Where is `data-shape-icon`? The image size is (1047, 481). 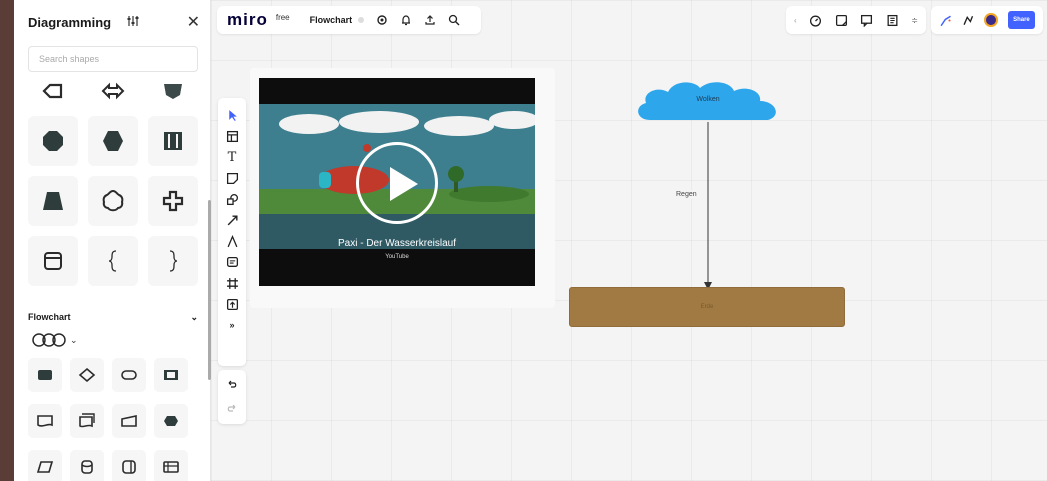
data-shape-icon is located at coordinates (45, 467).